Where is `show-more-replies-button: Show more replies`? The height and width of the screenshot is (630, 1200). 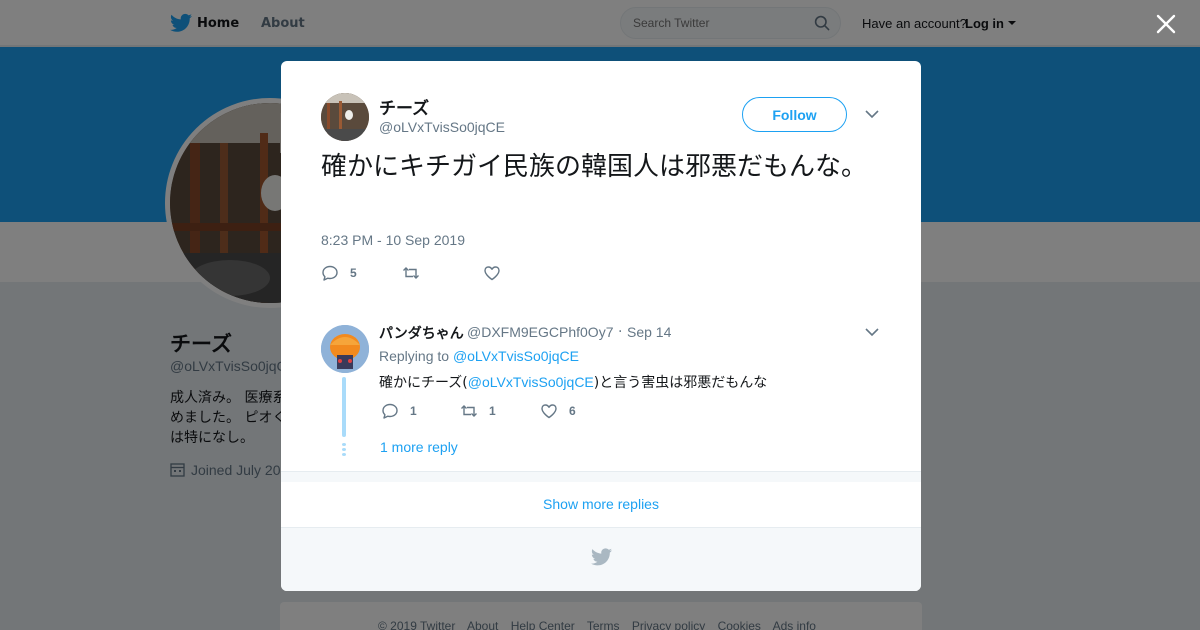
show-more-replies-button: Show more replies is located at coordinates (601, 505).